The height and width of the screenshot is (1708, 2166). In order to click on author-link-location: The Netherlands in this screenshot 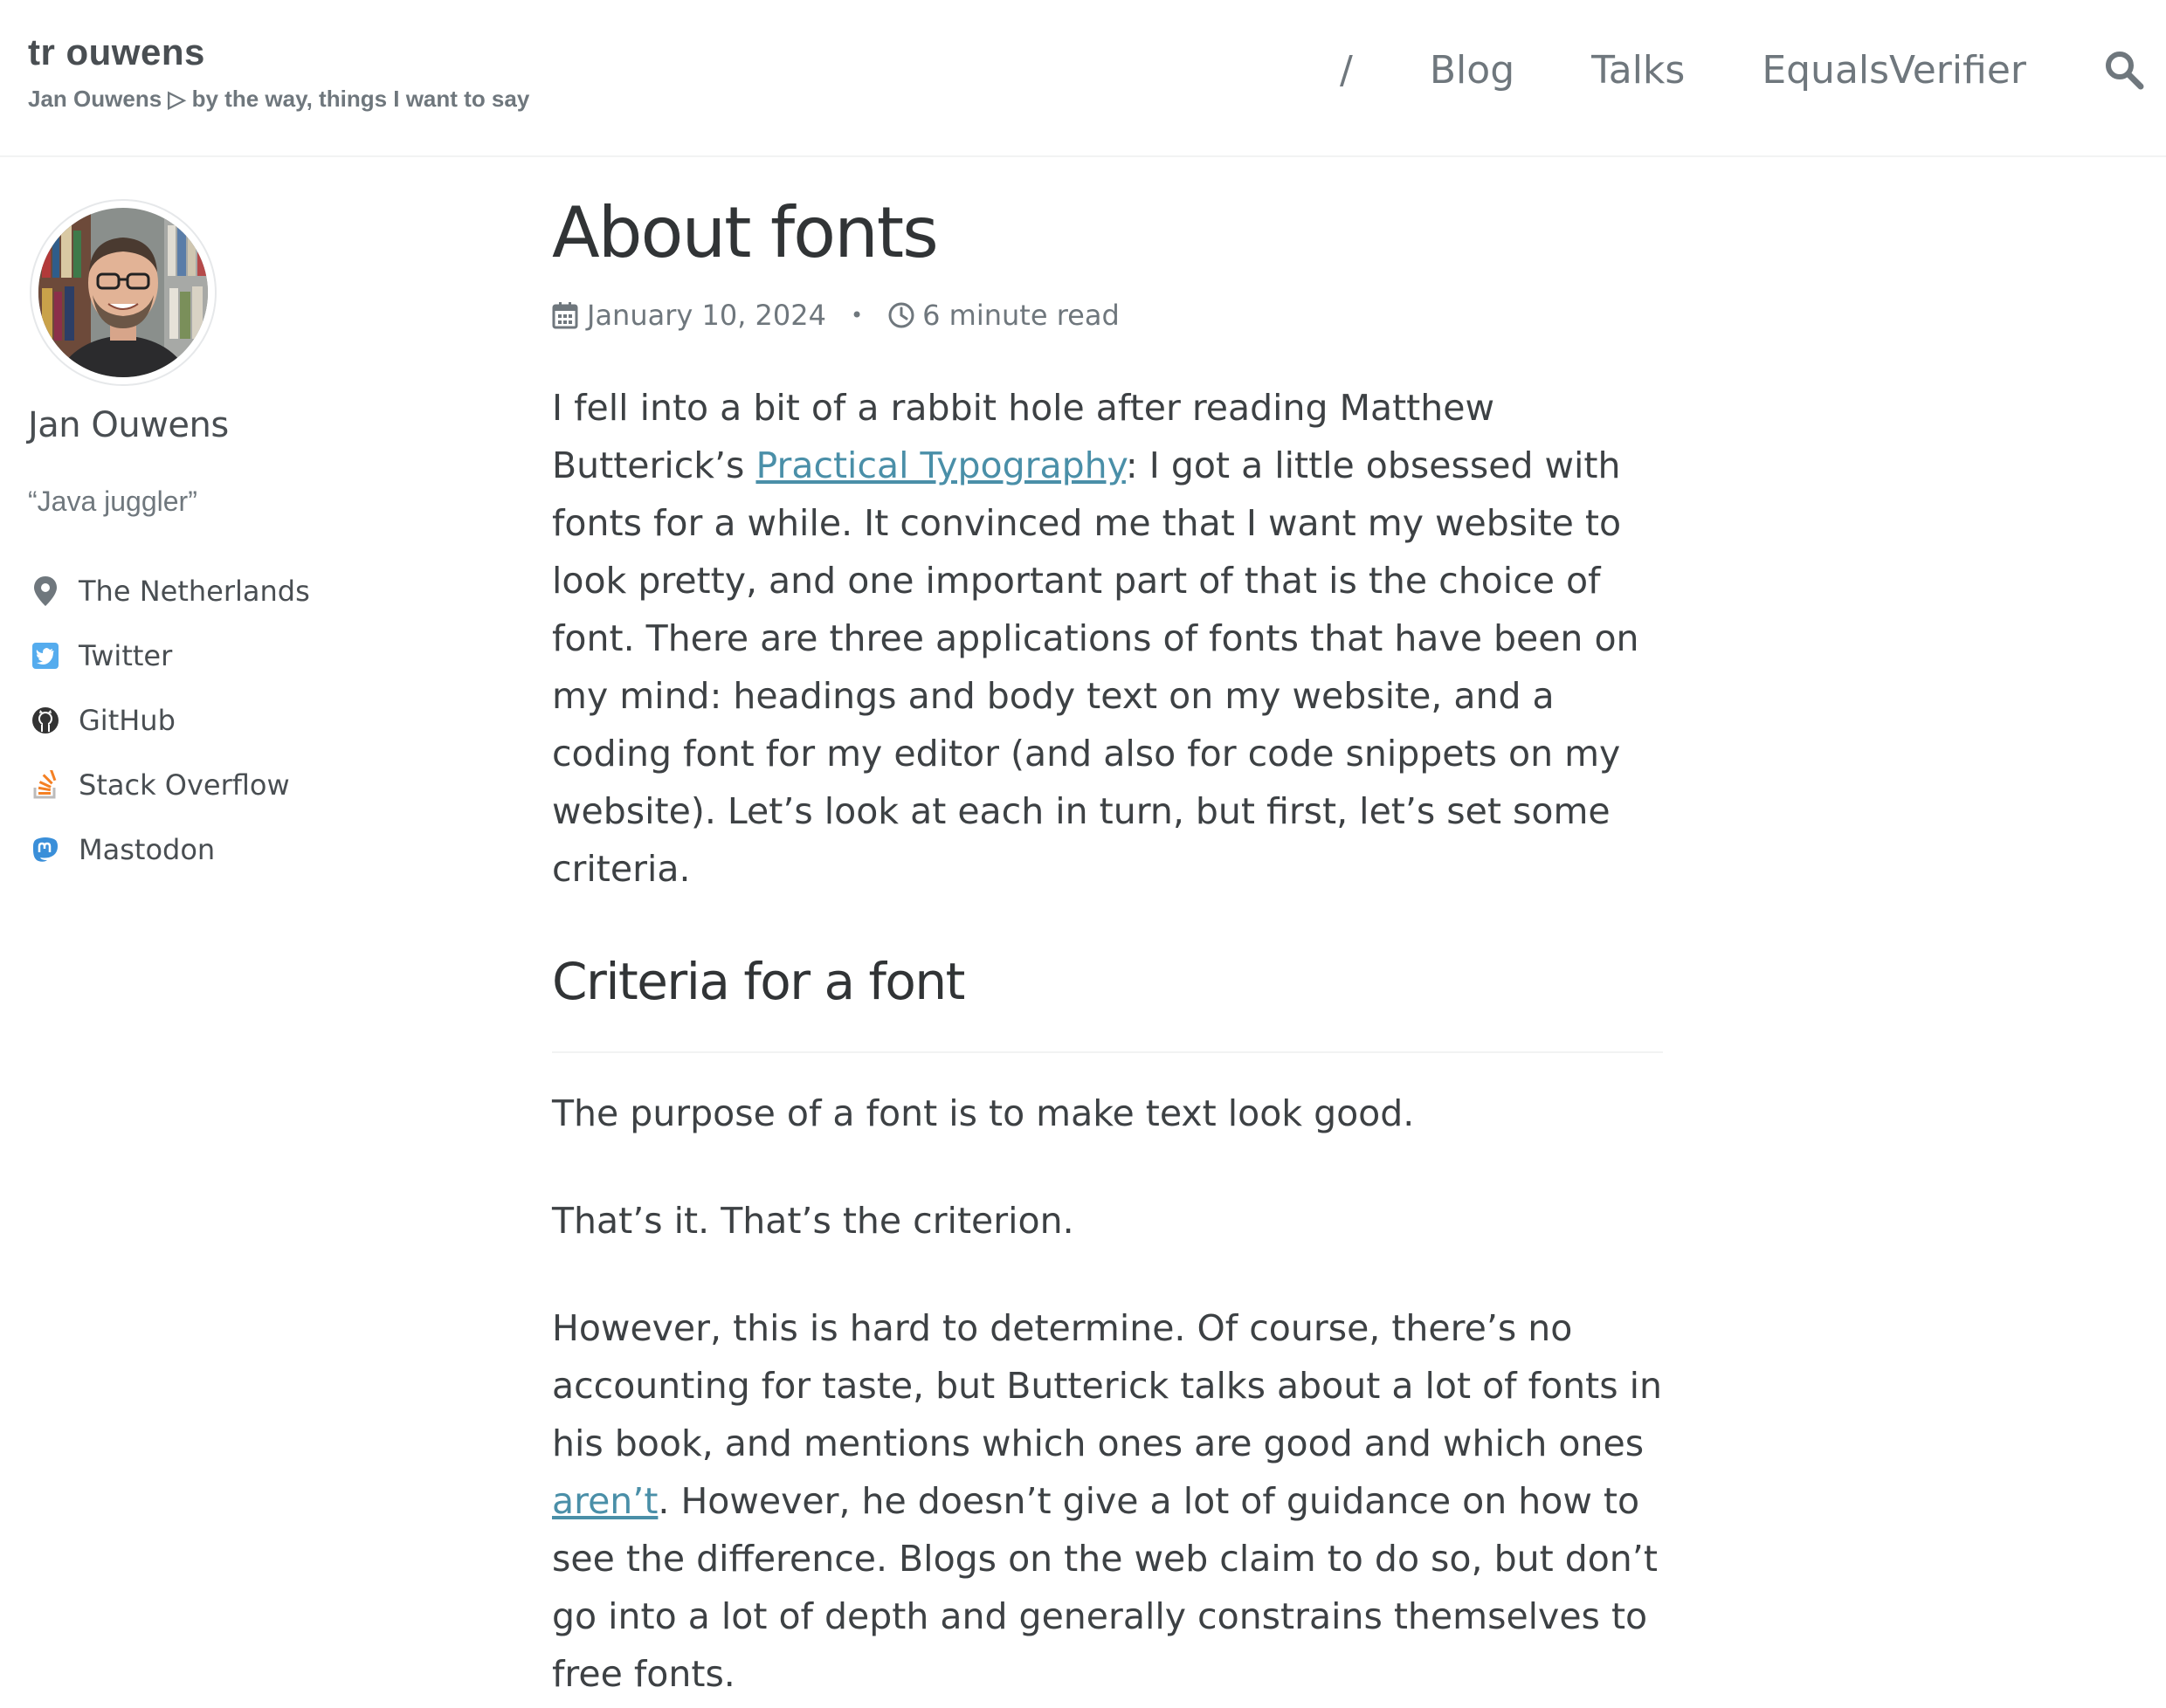, I will do `click(169, 591)`.